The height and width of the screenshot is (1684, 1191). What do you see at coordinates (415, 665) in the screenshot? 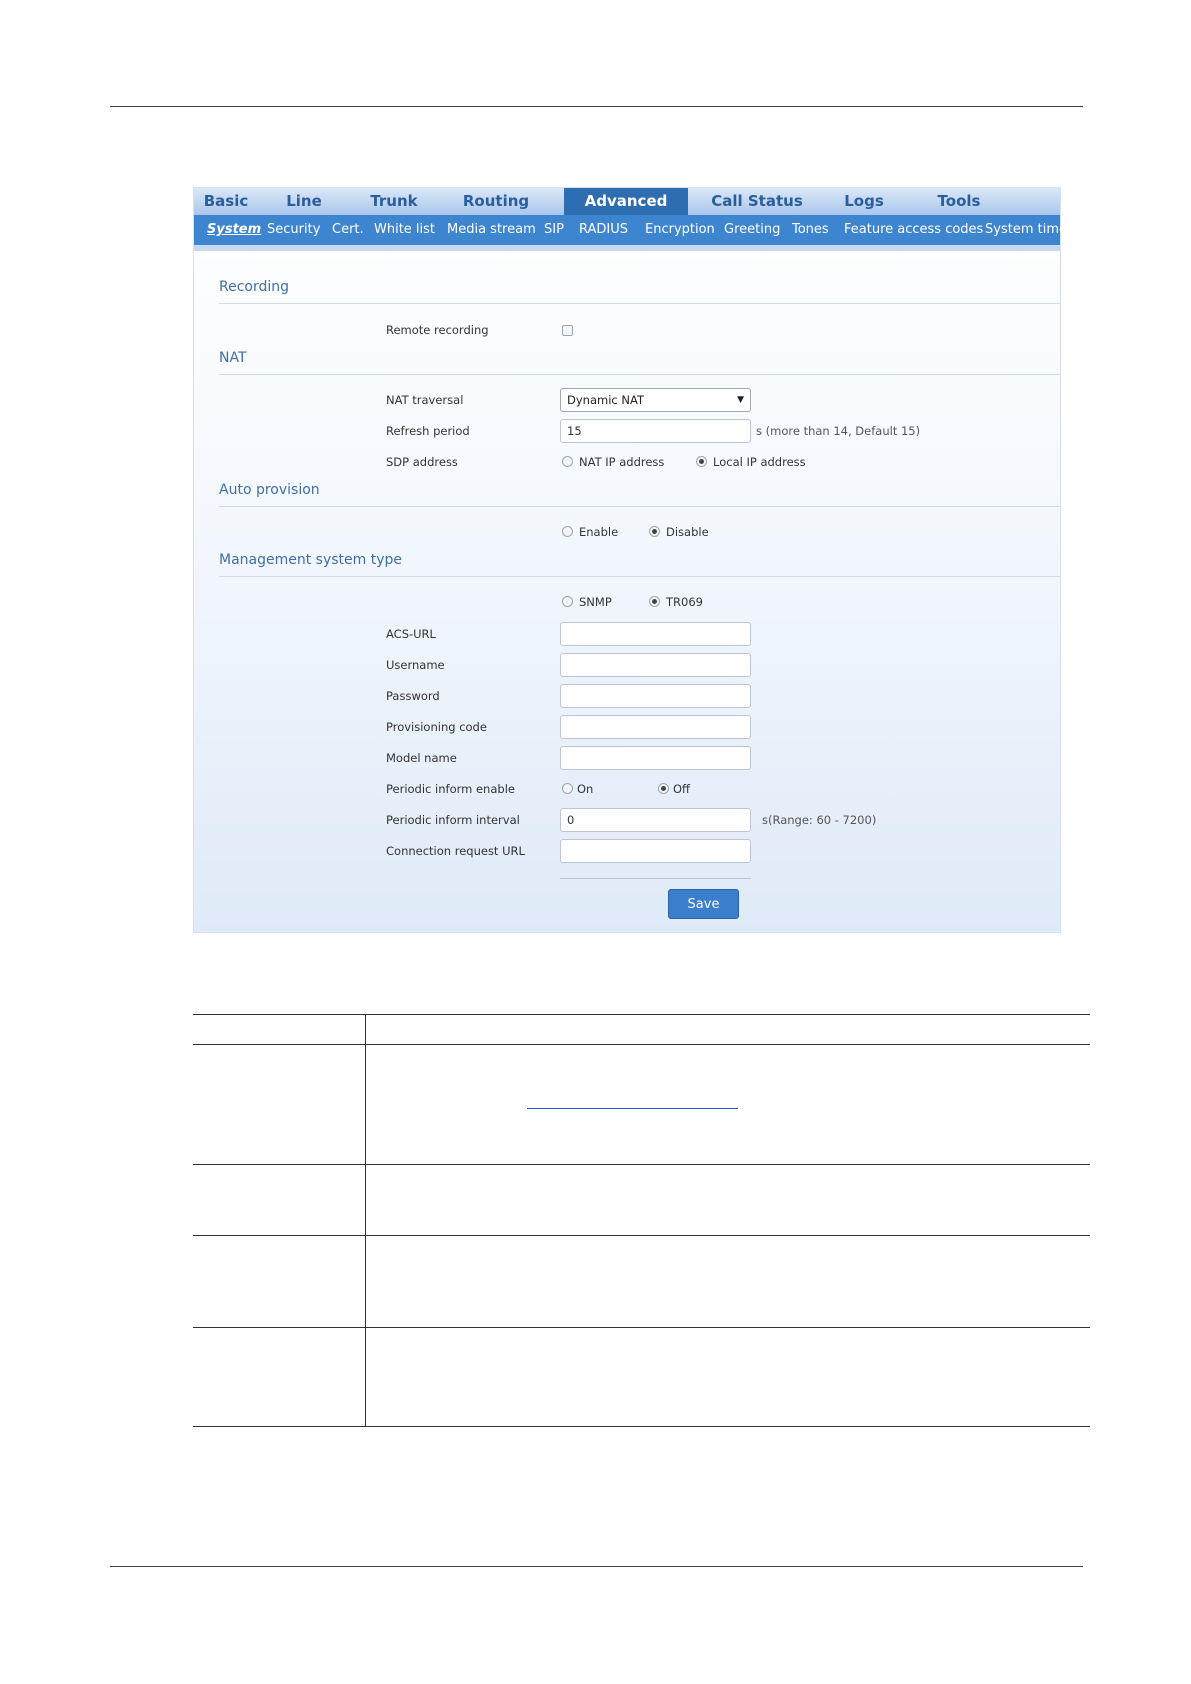
I see `username-label: Username` at bounding box center [415, 665].